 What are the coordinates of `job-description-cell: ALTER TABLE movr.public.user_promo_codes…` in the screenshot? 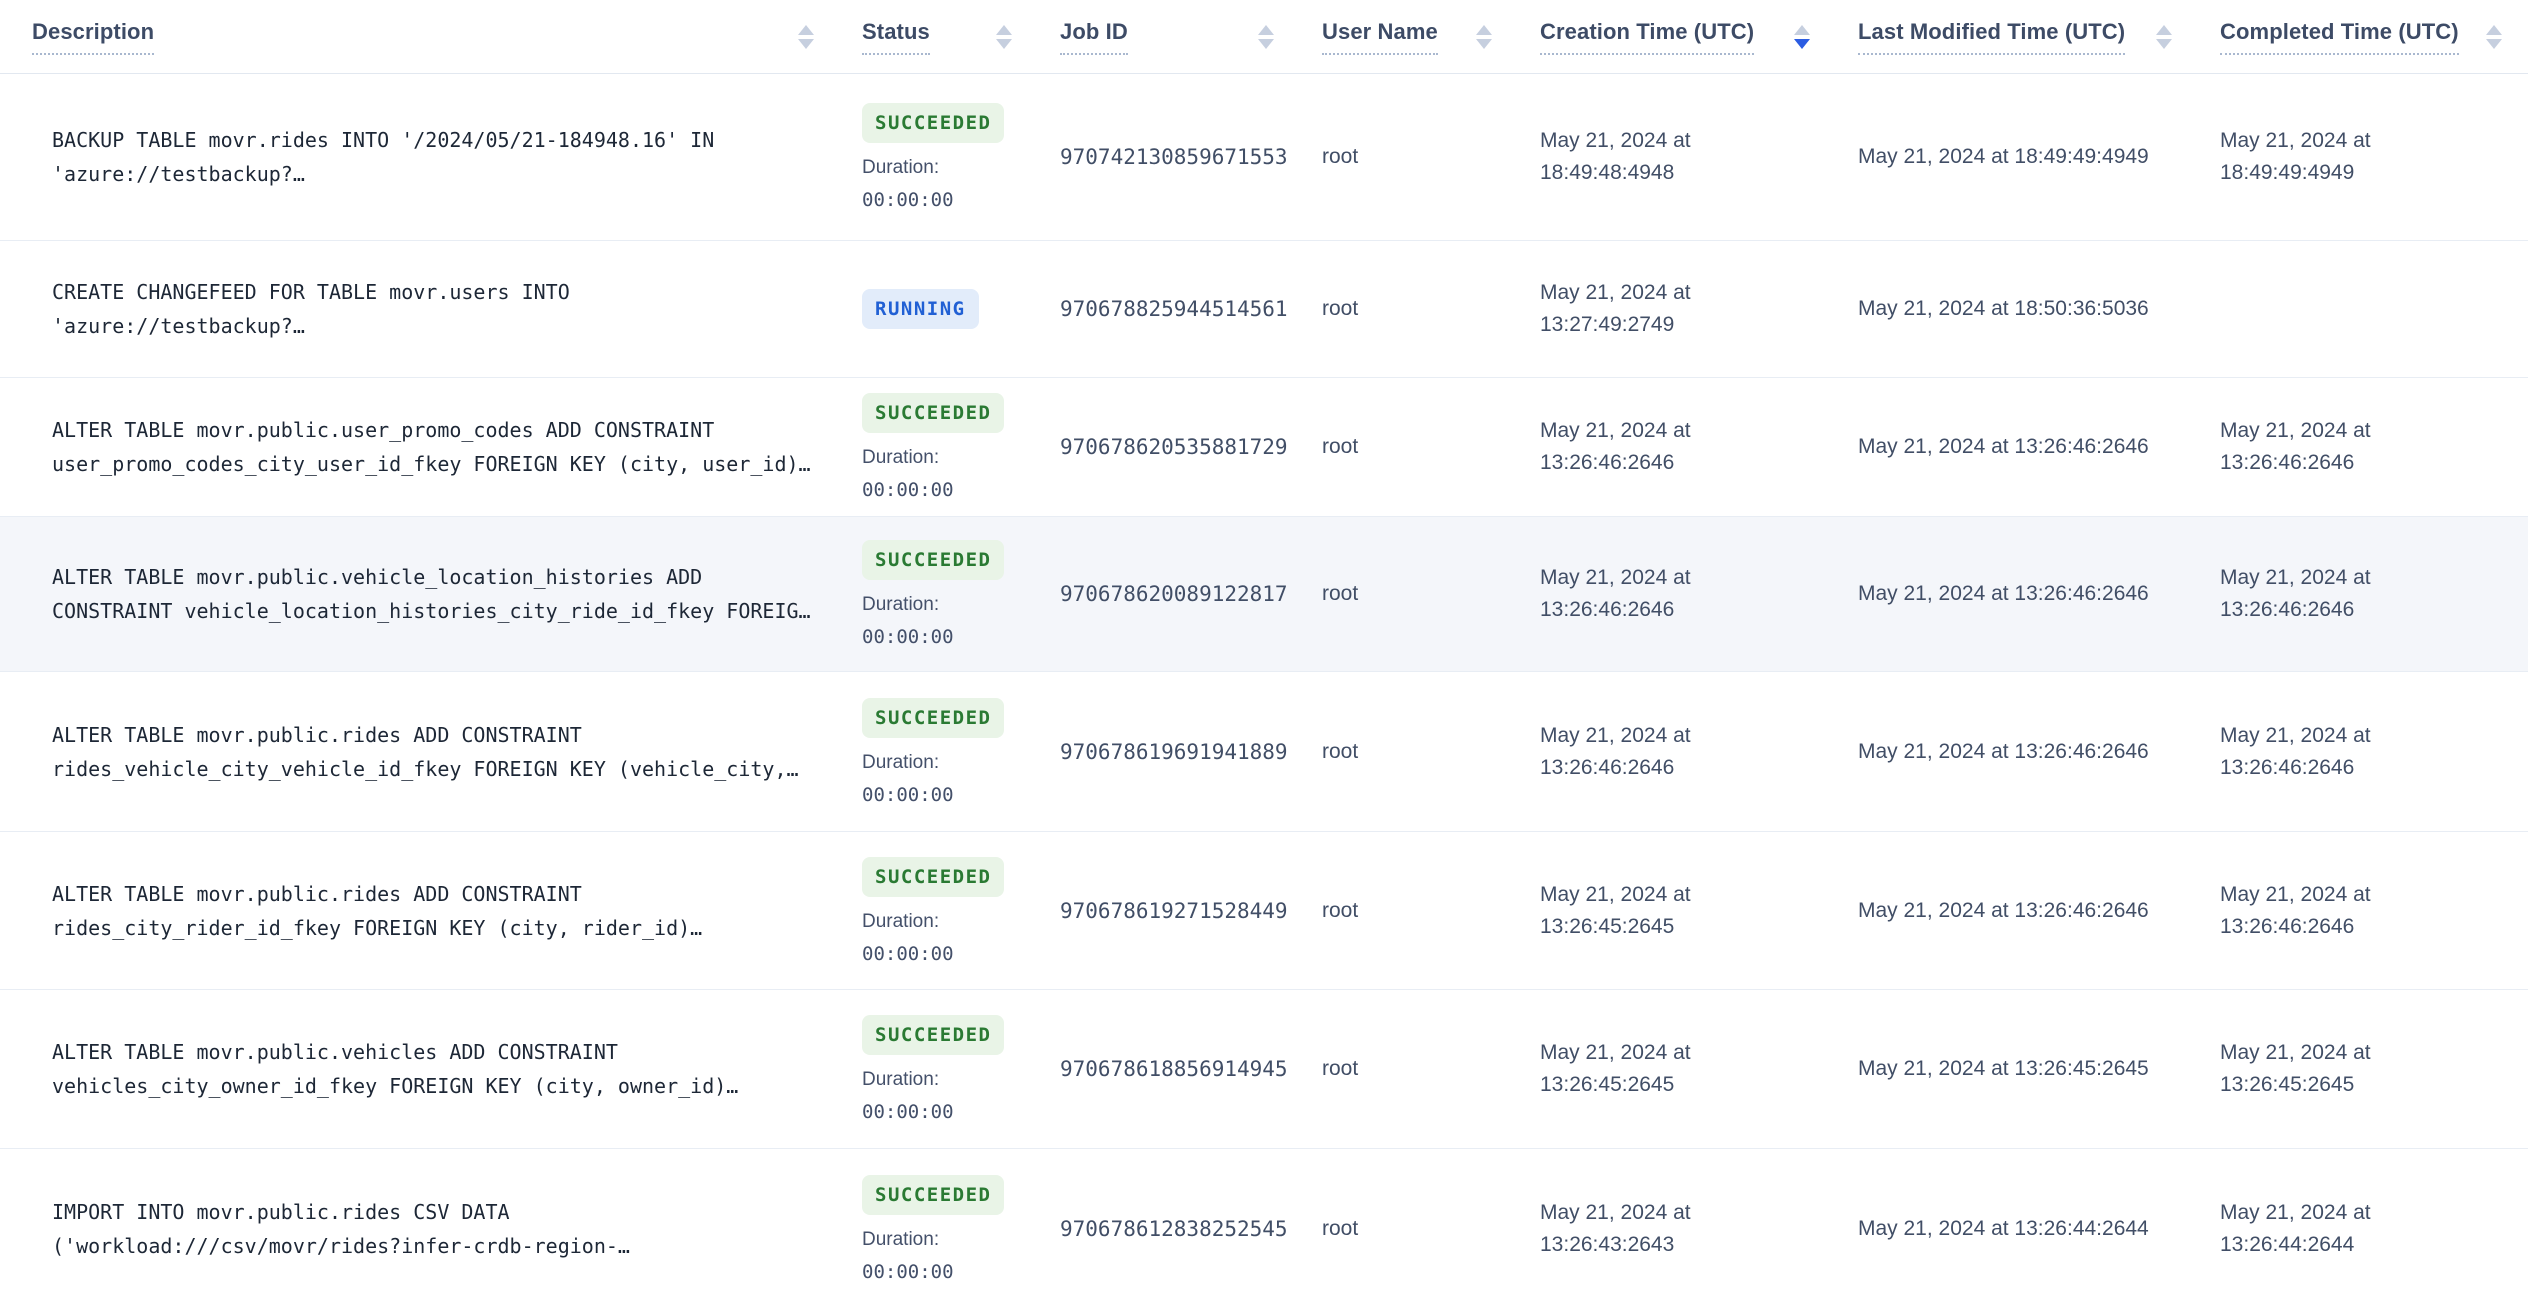 It's located at (447, 447).